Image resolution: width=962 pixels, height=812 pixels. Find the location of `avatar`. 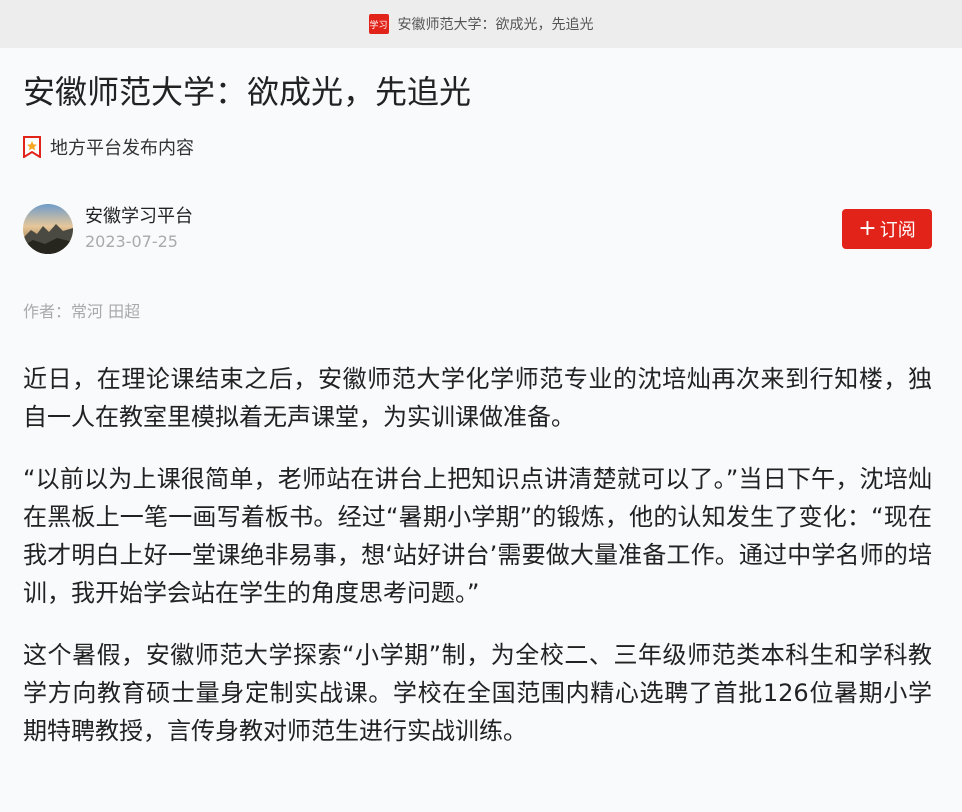

avatar is located at coordinates (48, 229).